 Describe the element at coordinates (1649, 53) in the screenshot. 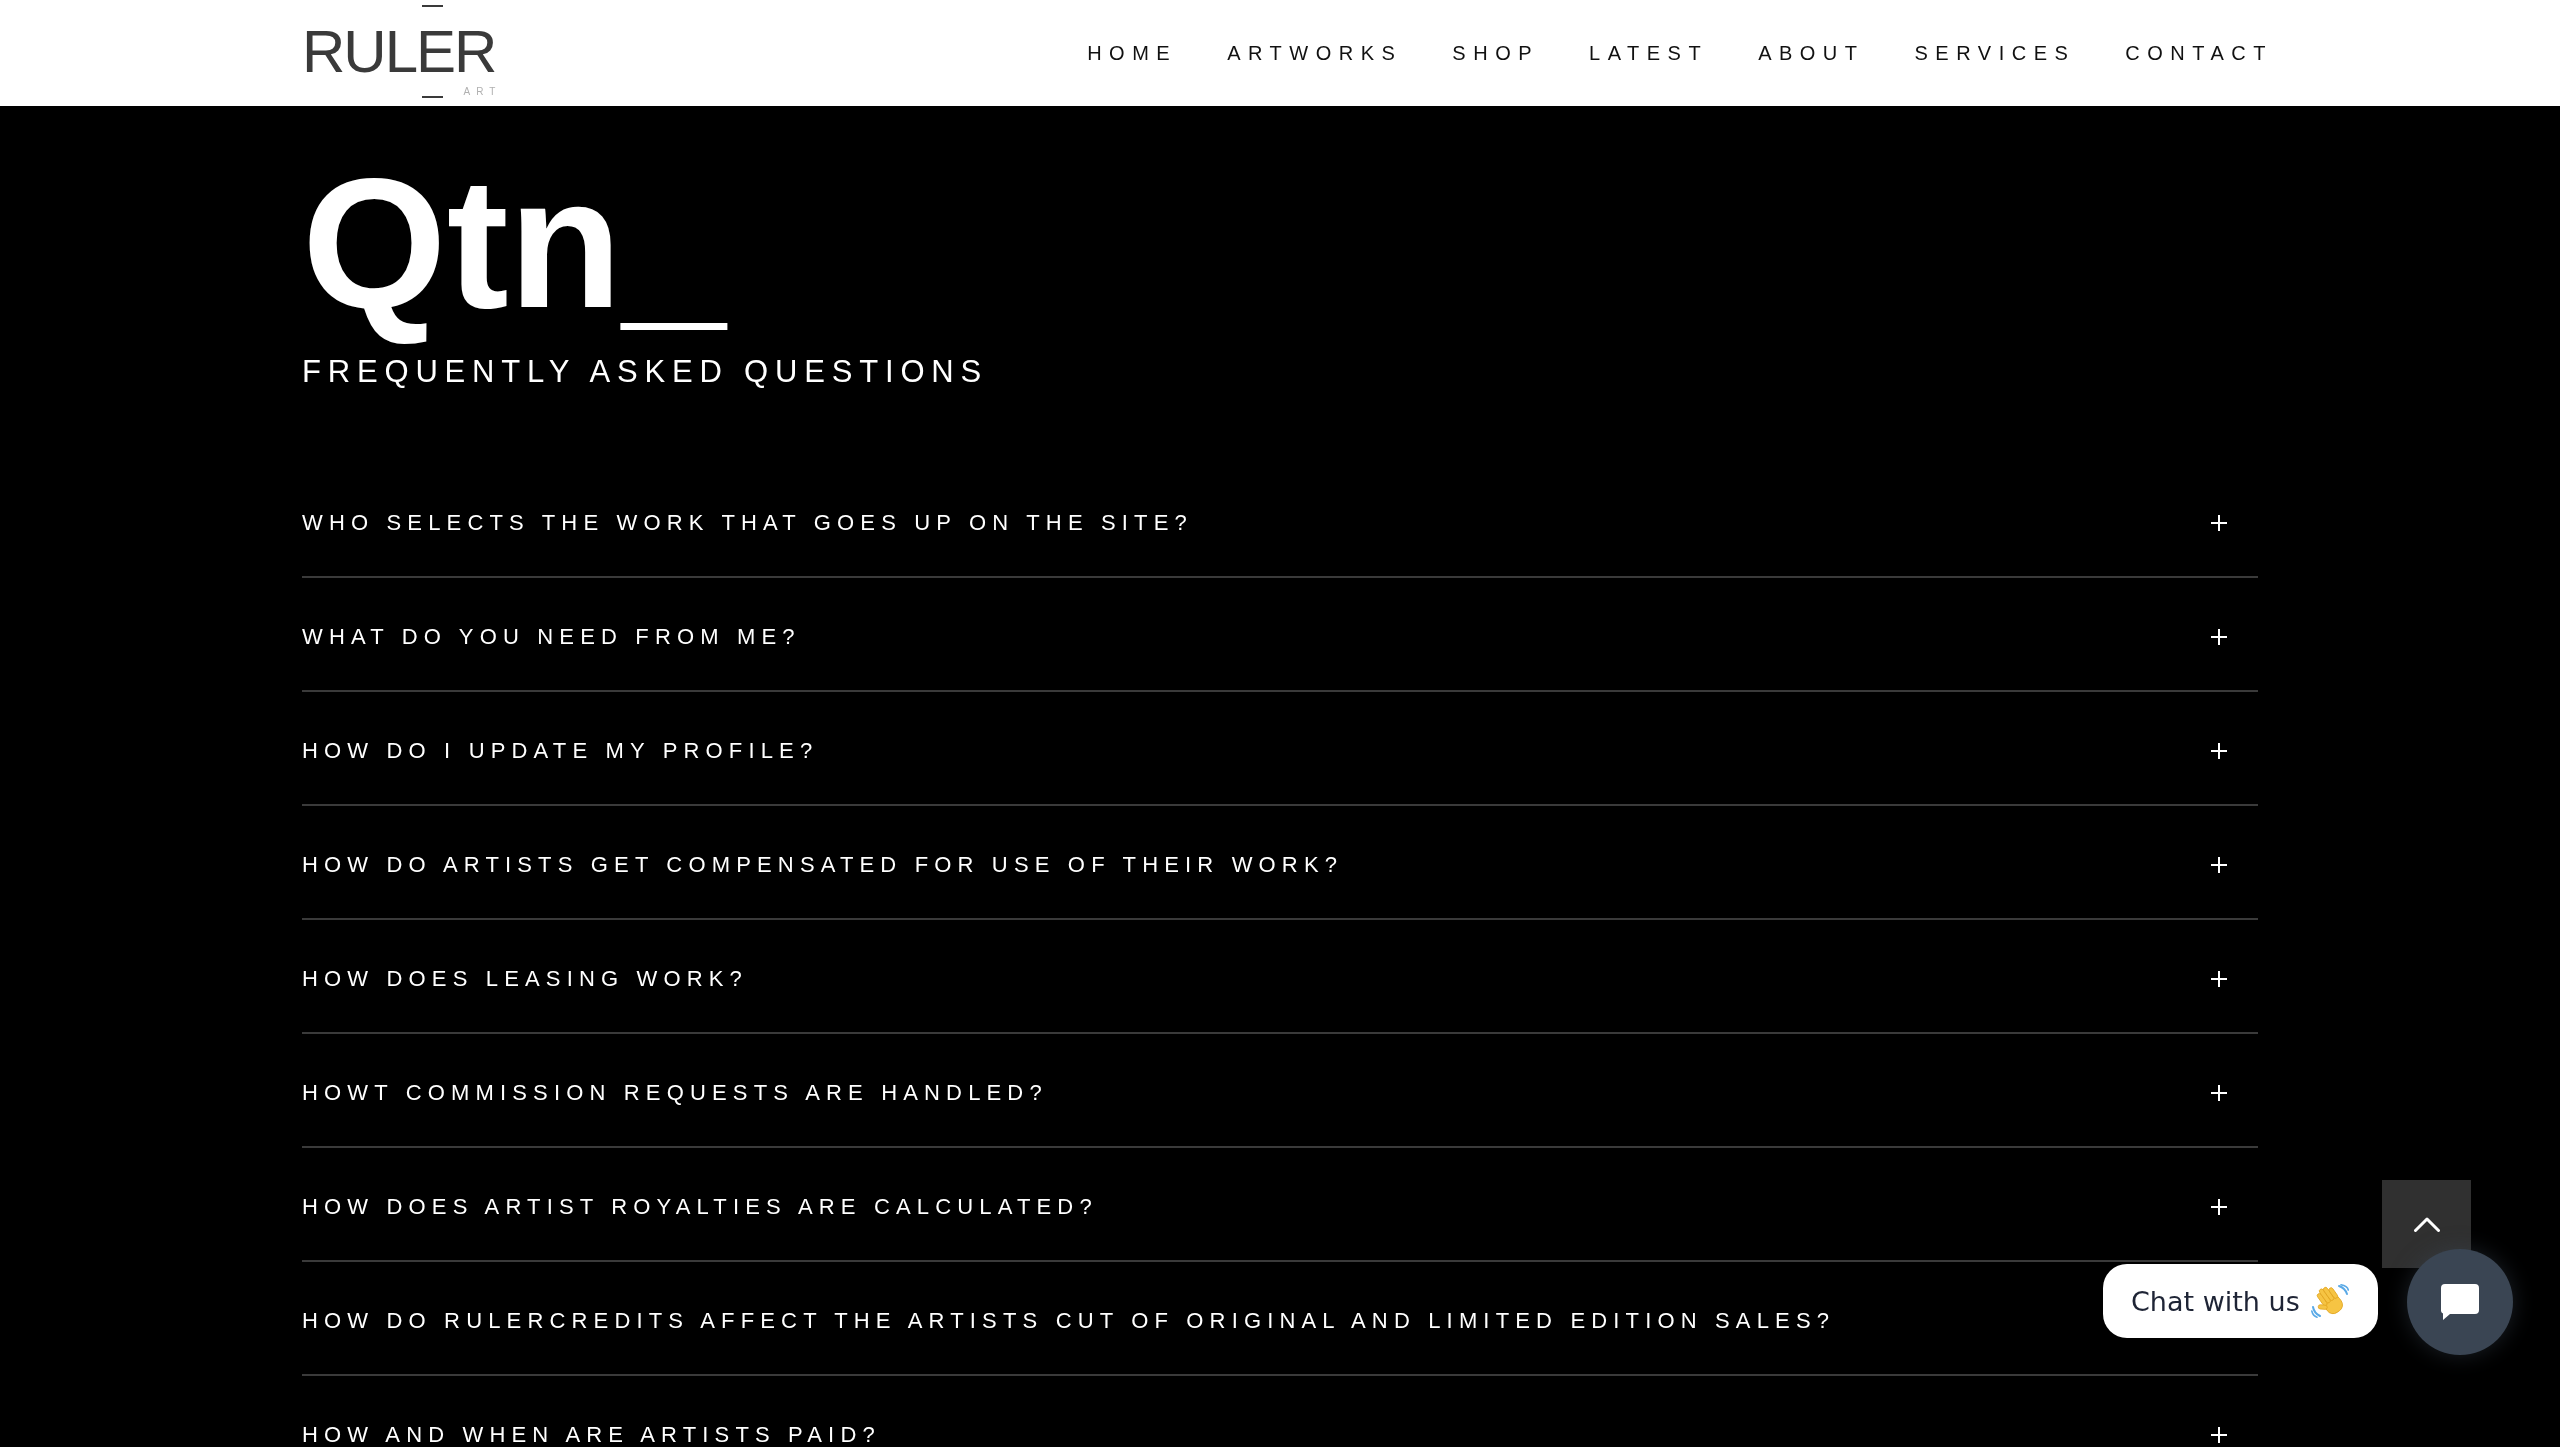

I see `nav-link: LATEST` at that location.